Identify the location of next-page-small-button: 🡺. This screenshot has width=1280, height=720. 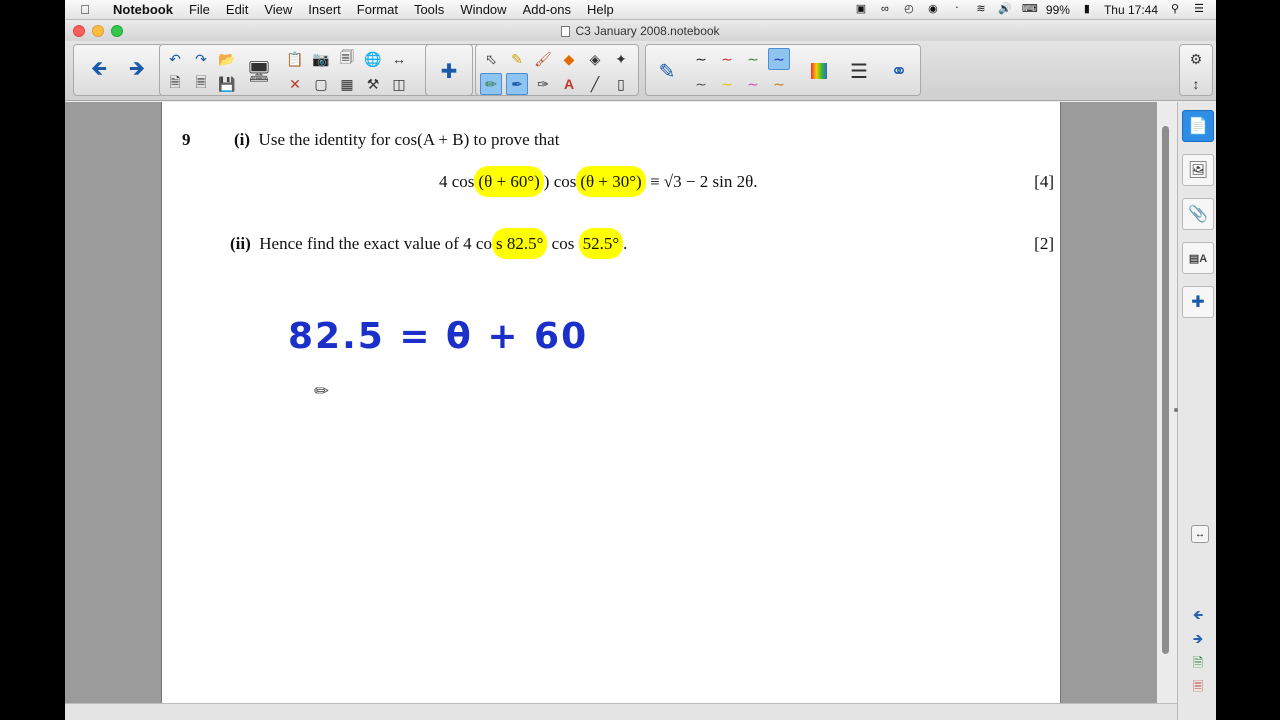
(1198, 640).